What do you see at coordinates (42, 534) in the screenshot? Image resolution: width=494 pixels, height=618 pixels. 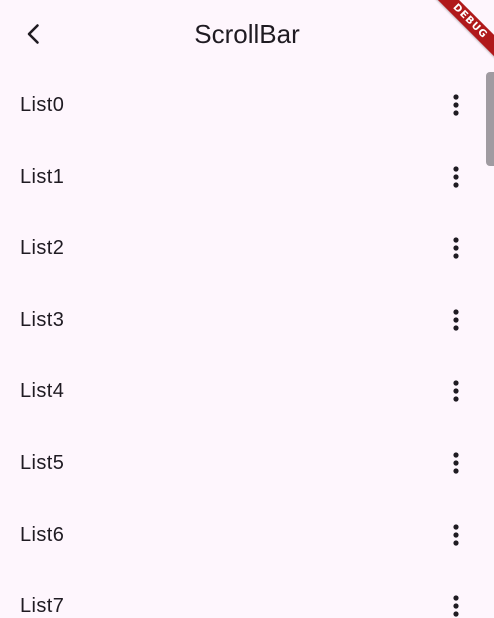 I see `list-item-label: List6` at bounding box center [42, 534].